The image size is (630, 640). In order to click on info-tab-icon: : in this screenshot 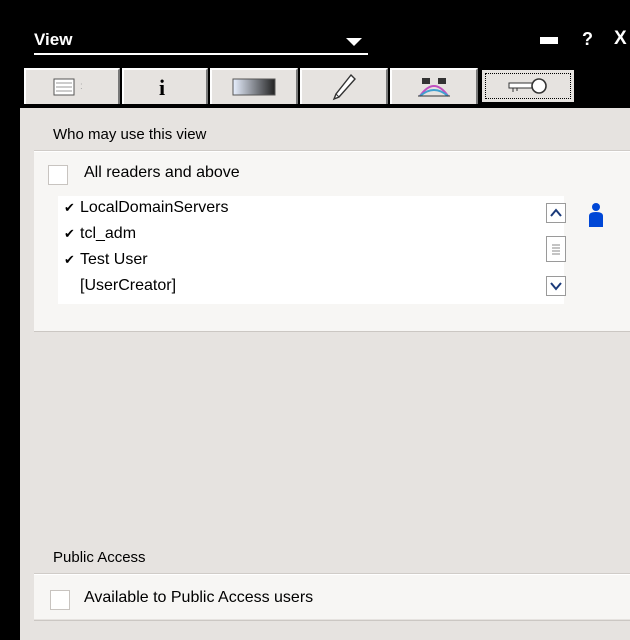, I will do `click(68, 87)`.